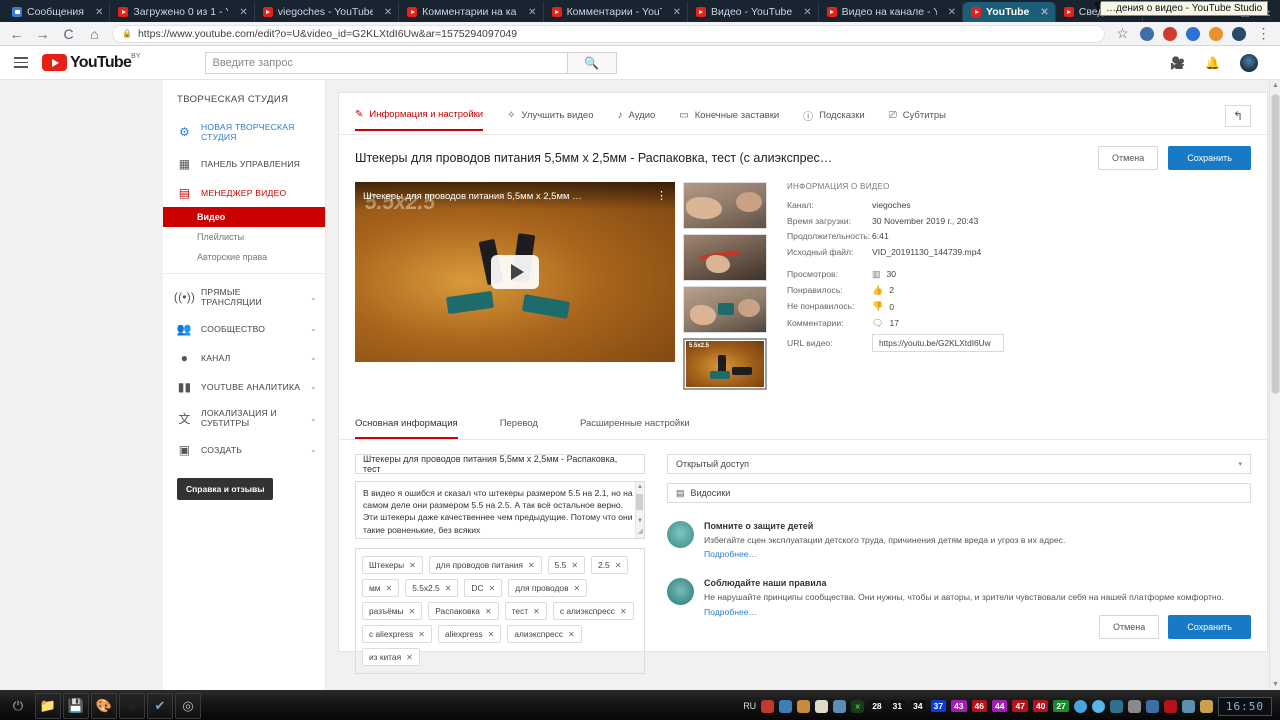 This screenshot has height=720, width=1280. I want to click on subtab-translation: Перевод, so click(519, 428).